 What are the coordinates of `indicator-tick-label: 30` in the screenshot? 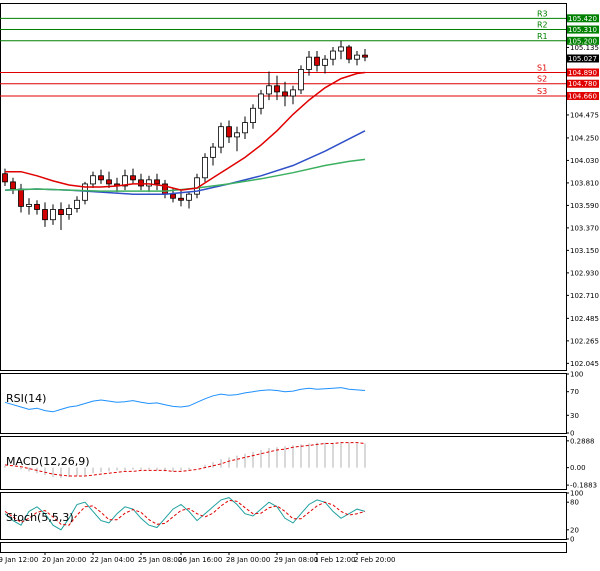 It's located at (574, 416).